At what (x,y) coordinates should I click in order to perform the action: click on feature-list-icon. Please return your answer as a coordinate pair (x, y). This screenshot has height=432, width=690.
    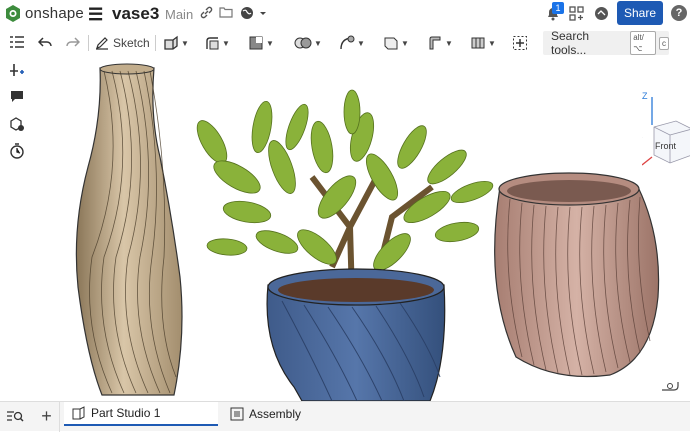
    Looking at the image, I should click on (17, 44).